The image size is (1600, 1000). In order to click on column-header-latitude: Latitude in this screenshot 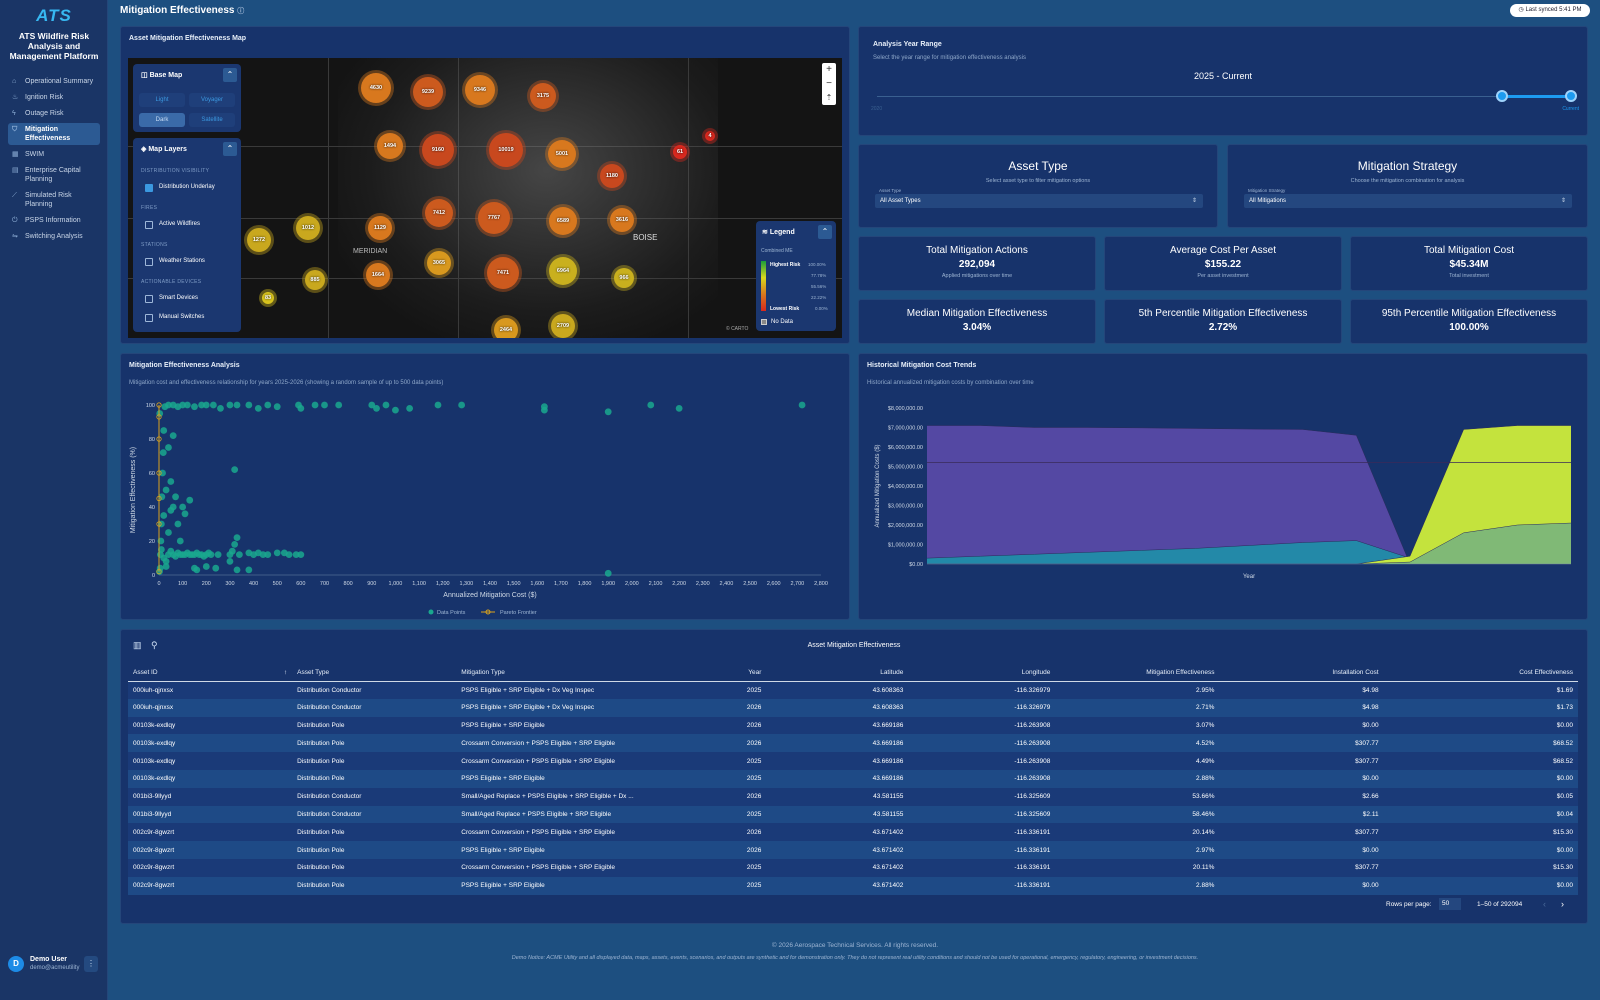, I will do `click(837, 673)`.